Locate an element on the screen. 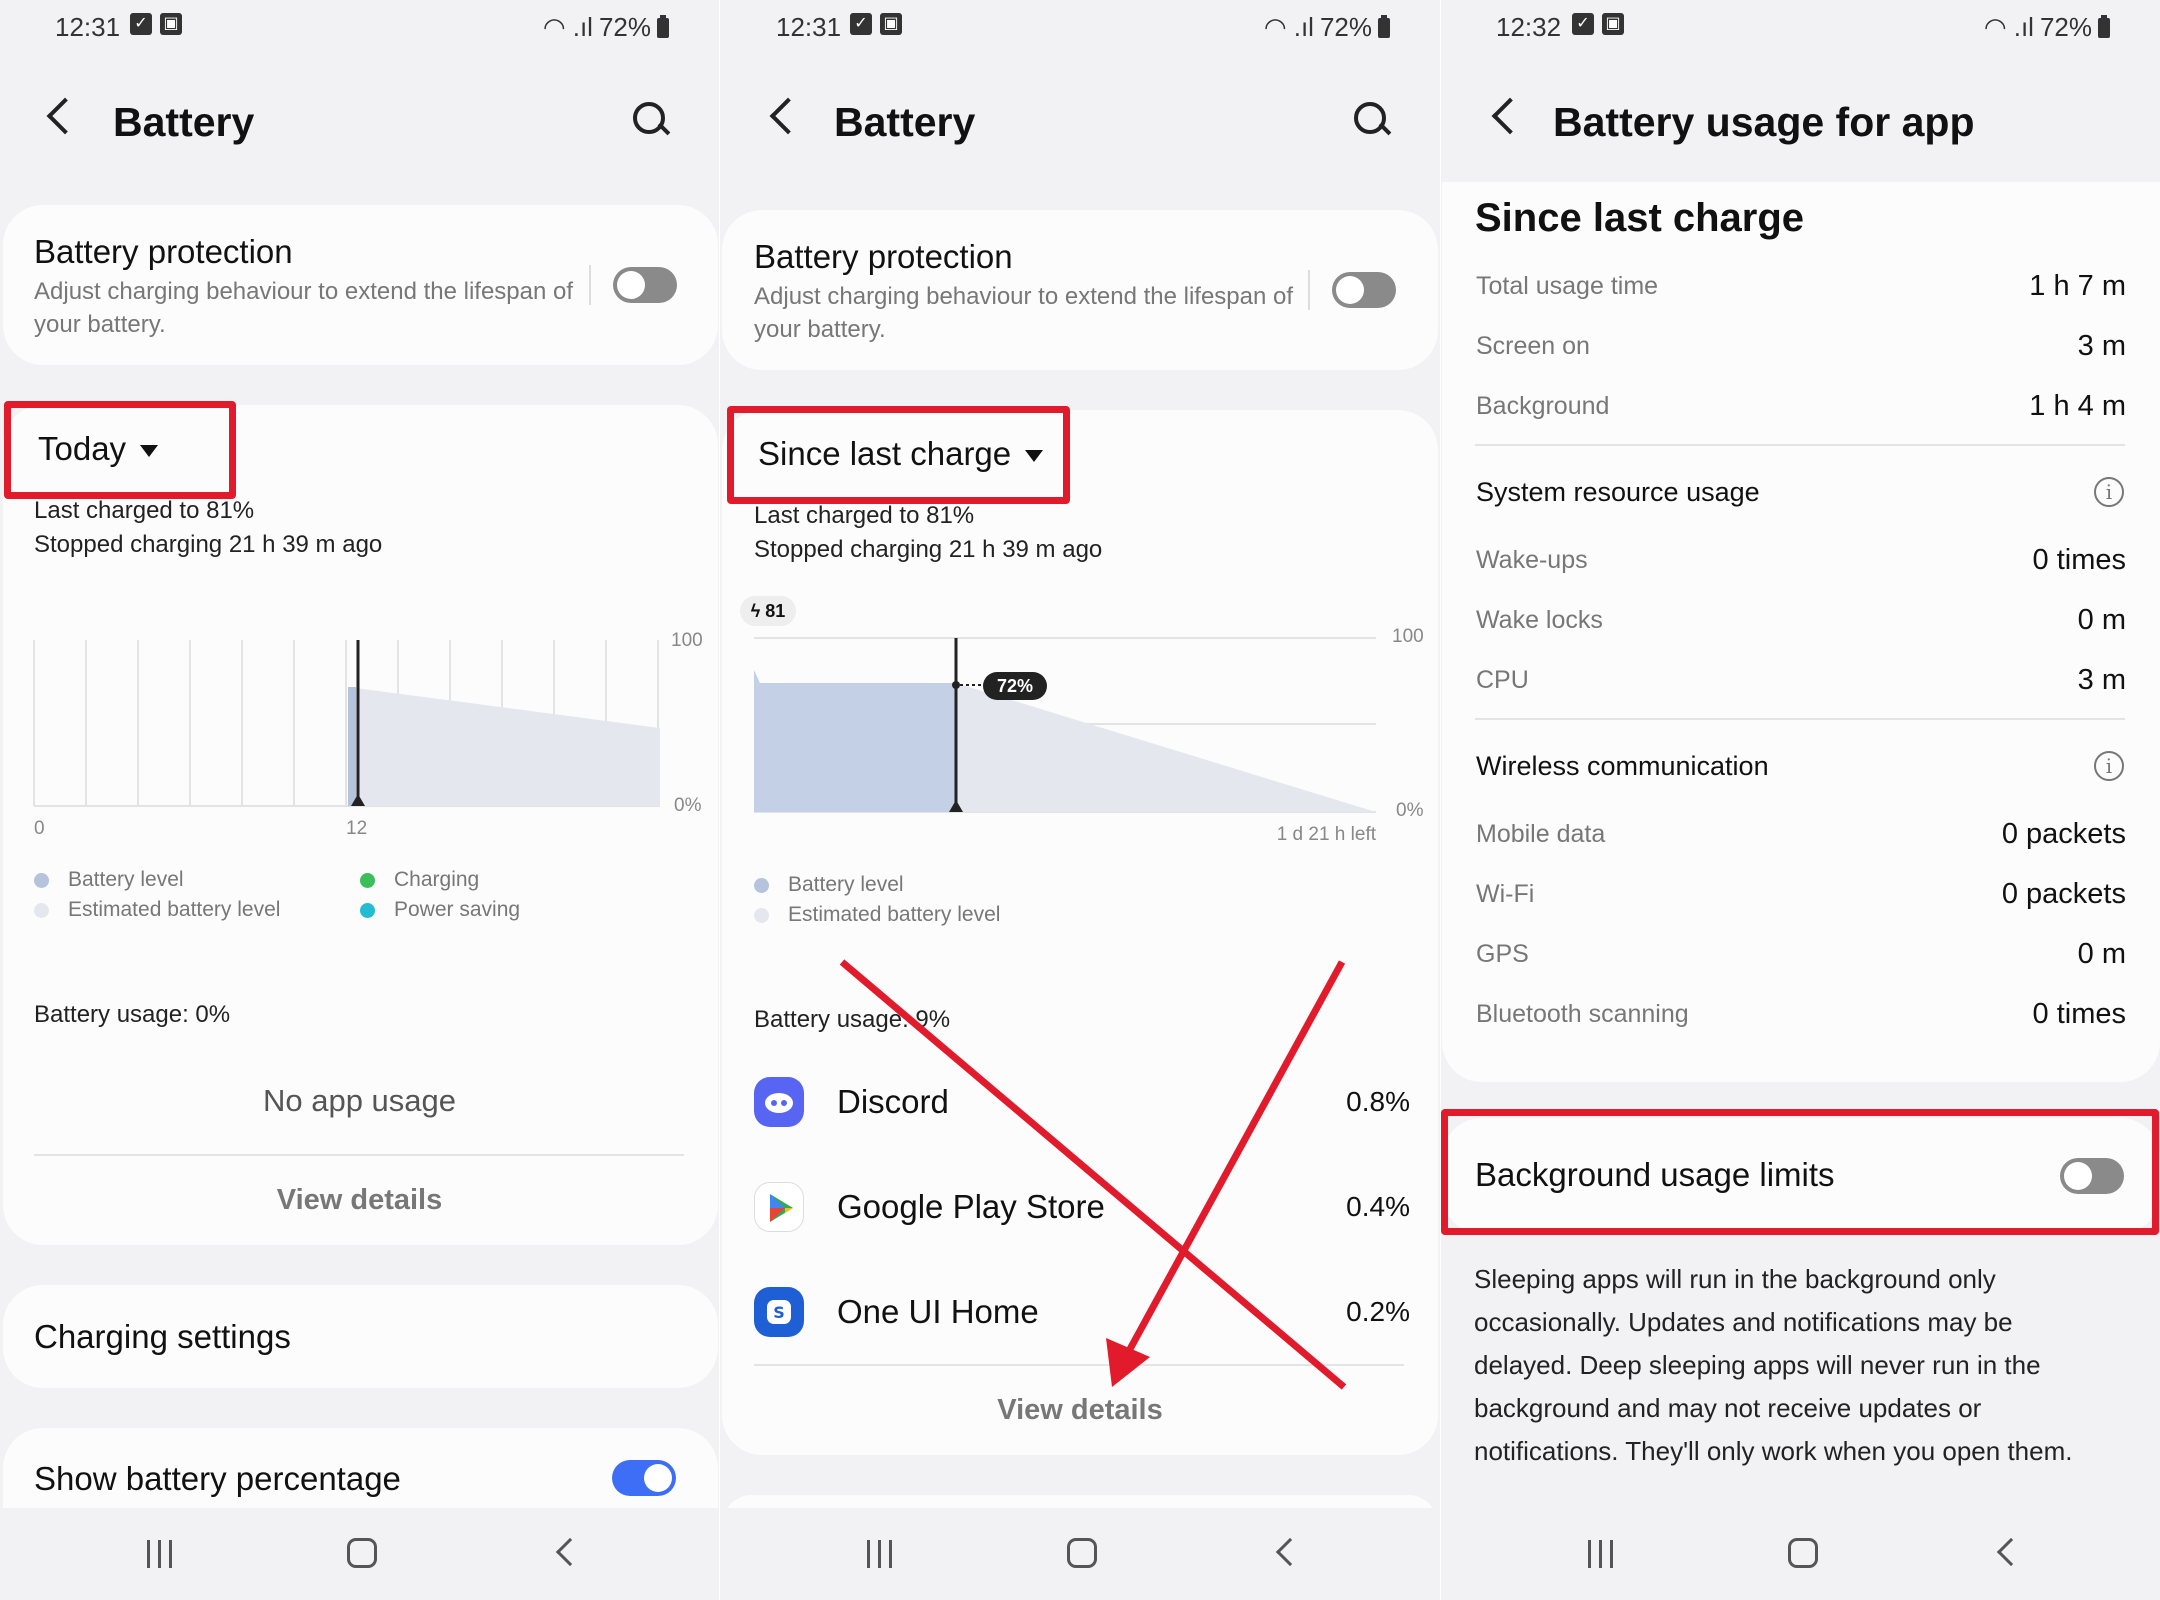 This screenshot has height=1600, width=2160. row-value-total: 1 h 7 m is located at coordinates (2077, 286).